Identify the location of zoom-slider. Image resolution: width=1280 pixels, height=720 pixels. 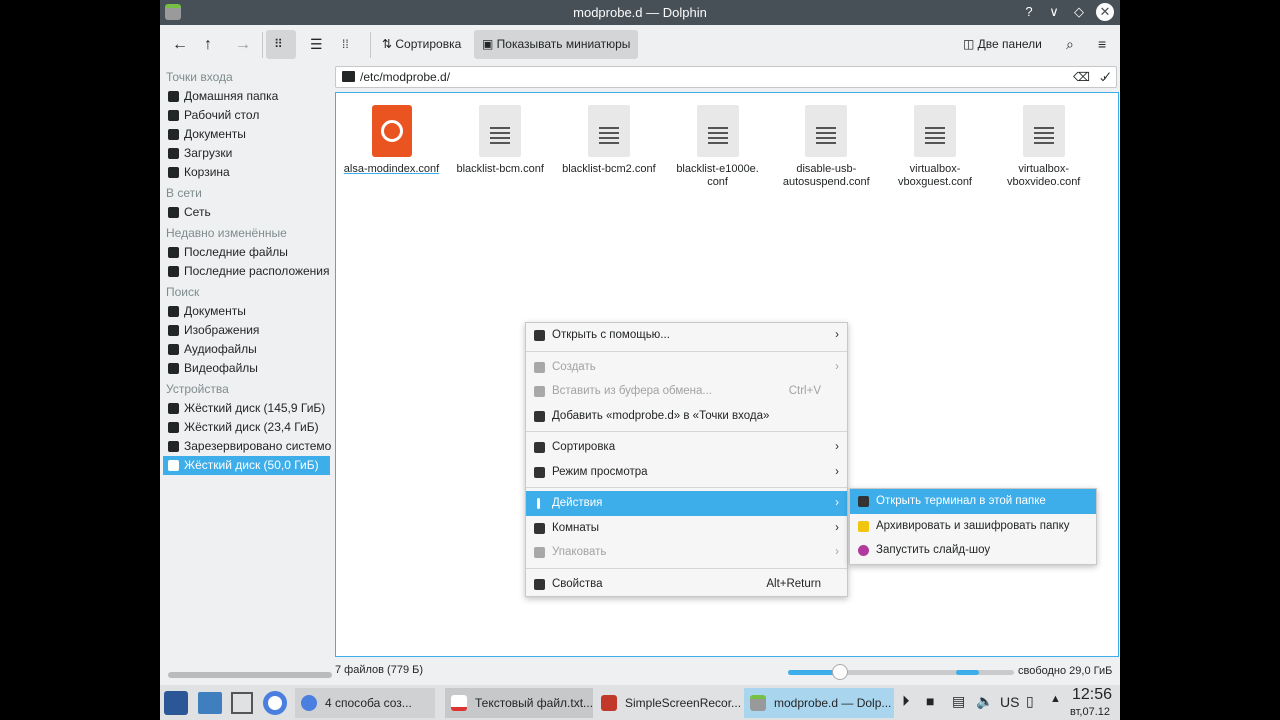
(874, 672).